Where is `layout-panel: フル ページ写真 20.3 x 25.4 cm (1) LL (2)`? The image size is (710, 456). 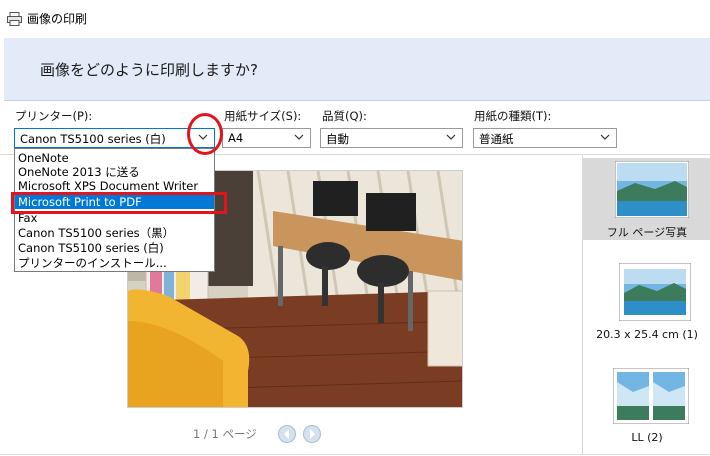
layout-panel: フル ページ写真 20.3 x 25.4 cm (1) LL (2) is located at coordinates (646, 305).